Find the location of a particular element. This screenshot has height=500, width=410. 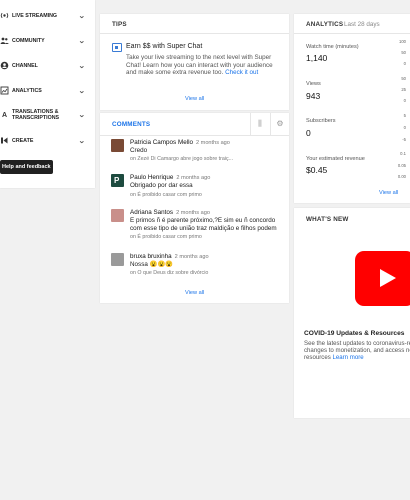

sidebar-item-translations: A TRANSLATIONS & TRANSCRIPTIONS ⌄ is located at coordinates (47, 115).